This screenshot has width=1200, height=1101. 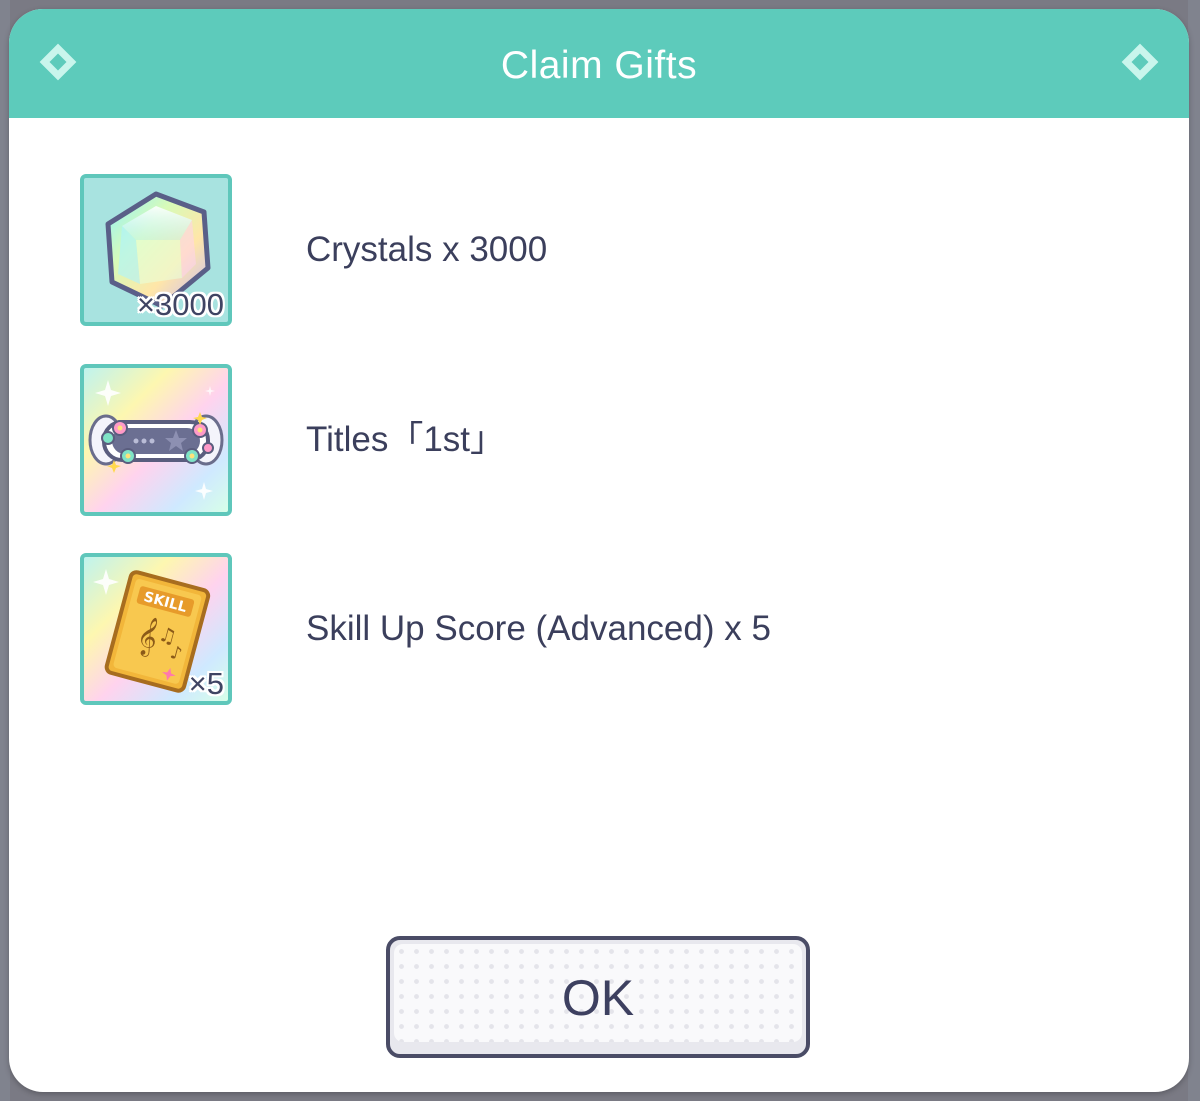 I want to click on background-edge-right, so click(x=1194, y=550).